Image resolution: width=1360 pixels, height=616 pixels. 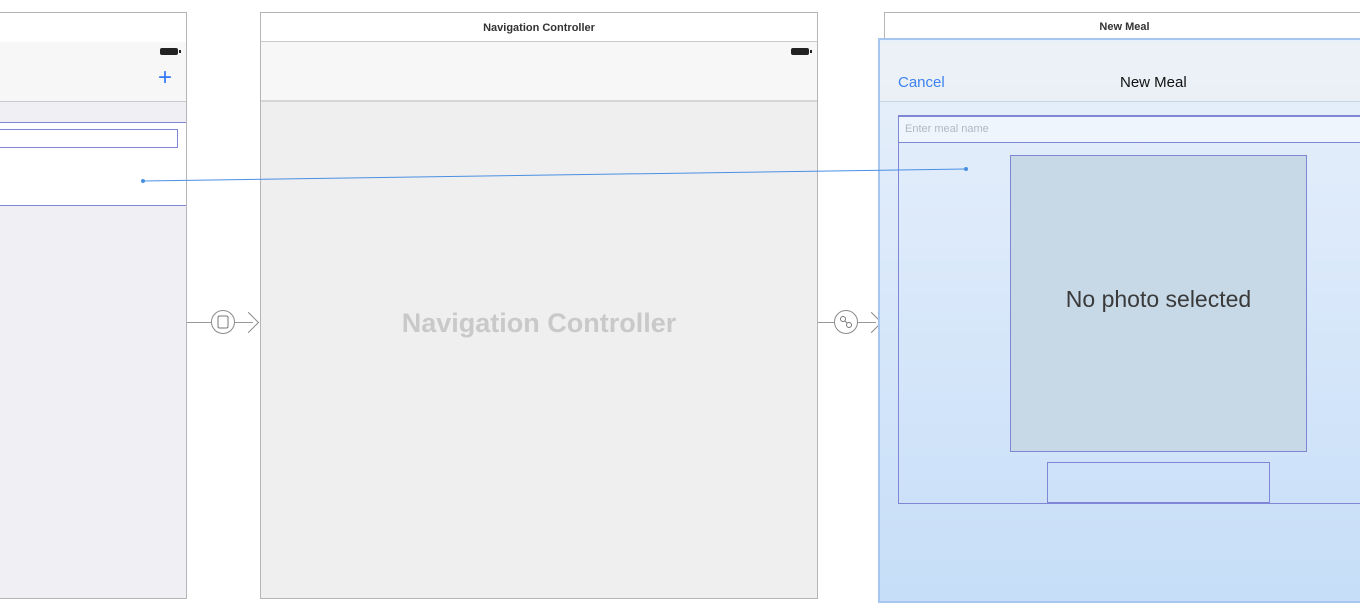 What do you see at coordinates (93, 72) in the screenshot?
I see `navigation-bar: +` at bounding box center [93, 72].